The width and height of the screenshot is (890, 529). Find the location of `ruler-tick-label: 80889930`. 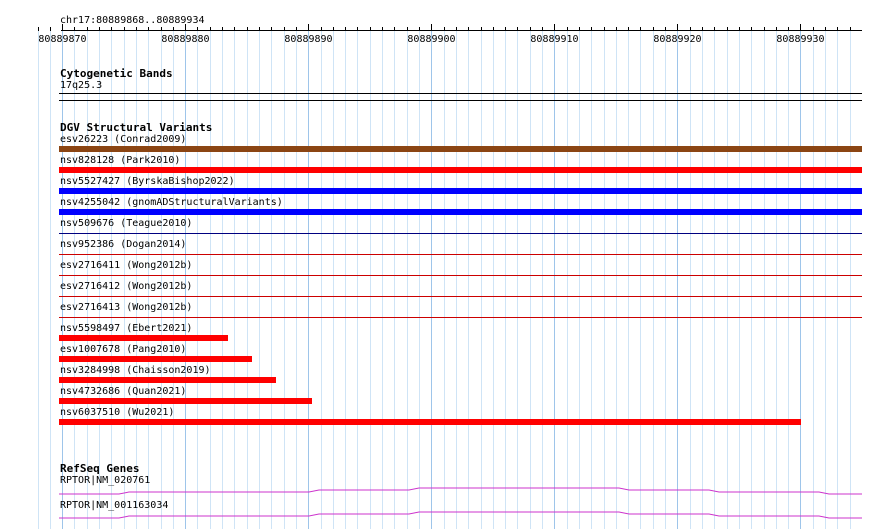

ruler-tick-label: 80889930 is located at coordinates (800, 39).